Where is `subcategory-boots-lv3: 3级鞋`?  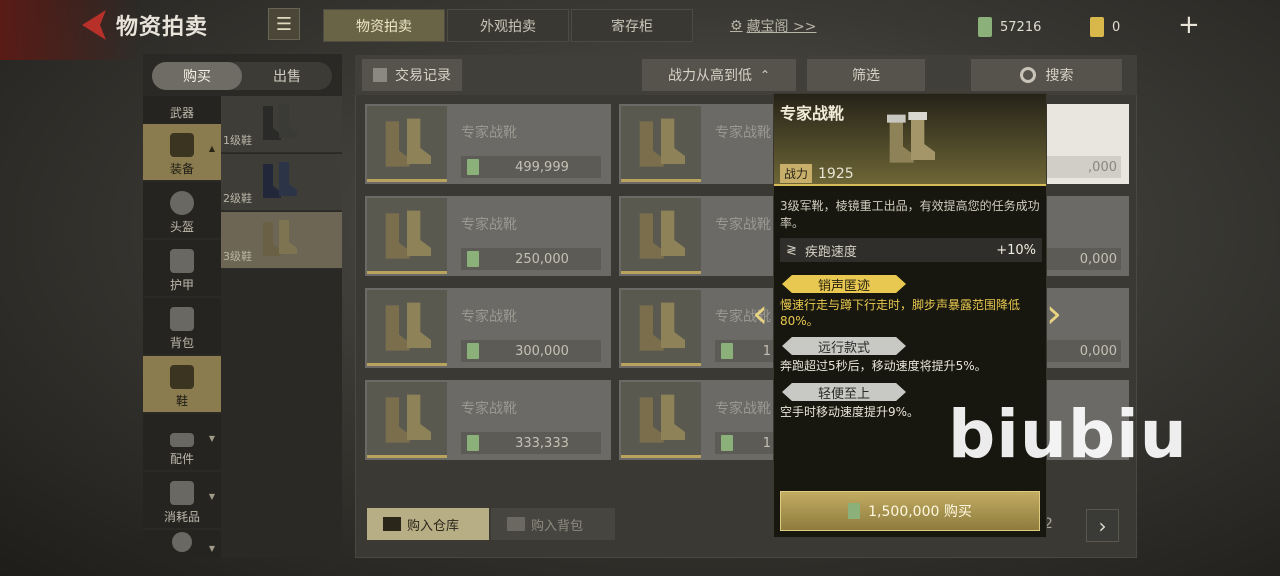 subcategory-boots-lv3: 3级鞋 is located at coordinates (281, 240).